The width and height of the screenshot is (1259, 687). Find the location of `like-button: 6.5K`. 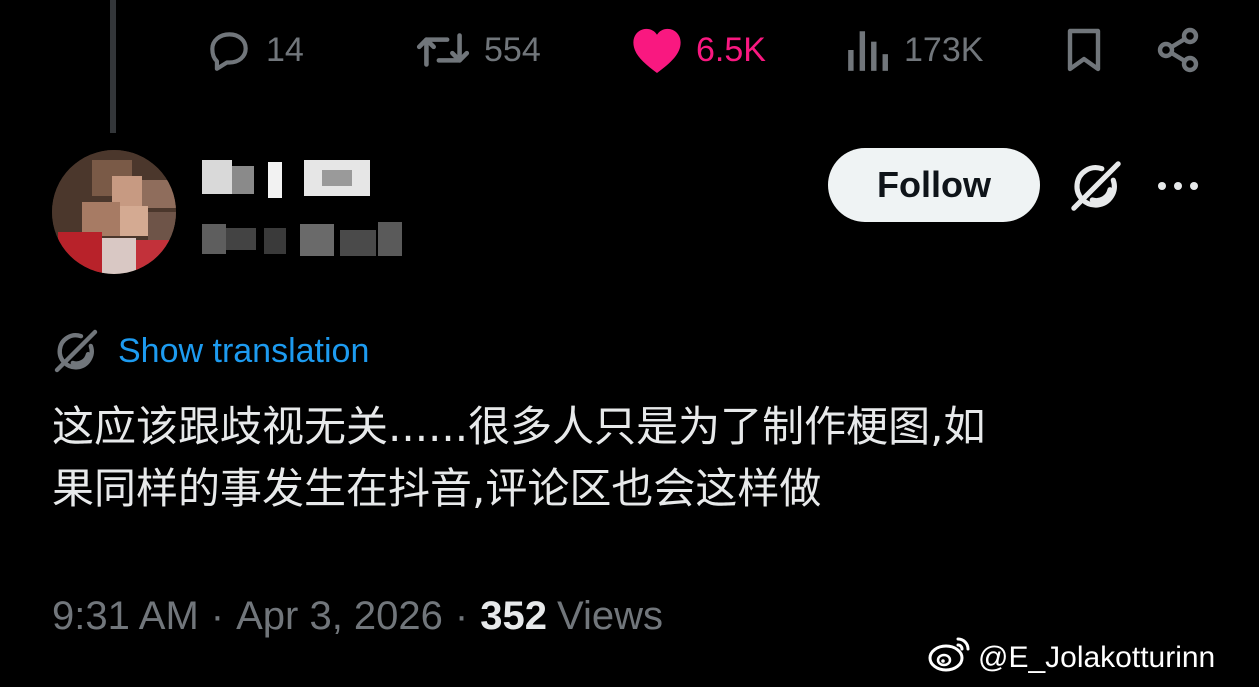

like-button: 6.5K is located at coordinates (698, 50).